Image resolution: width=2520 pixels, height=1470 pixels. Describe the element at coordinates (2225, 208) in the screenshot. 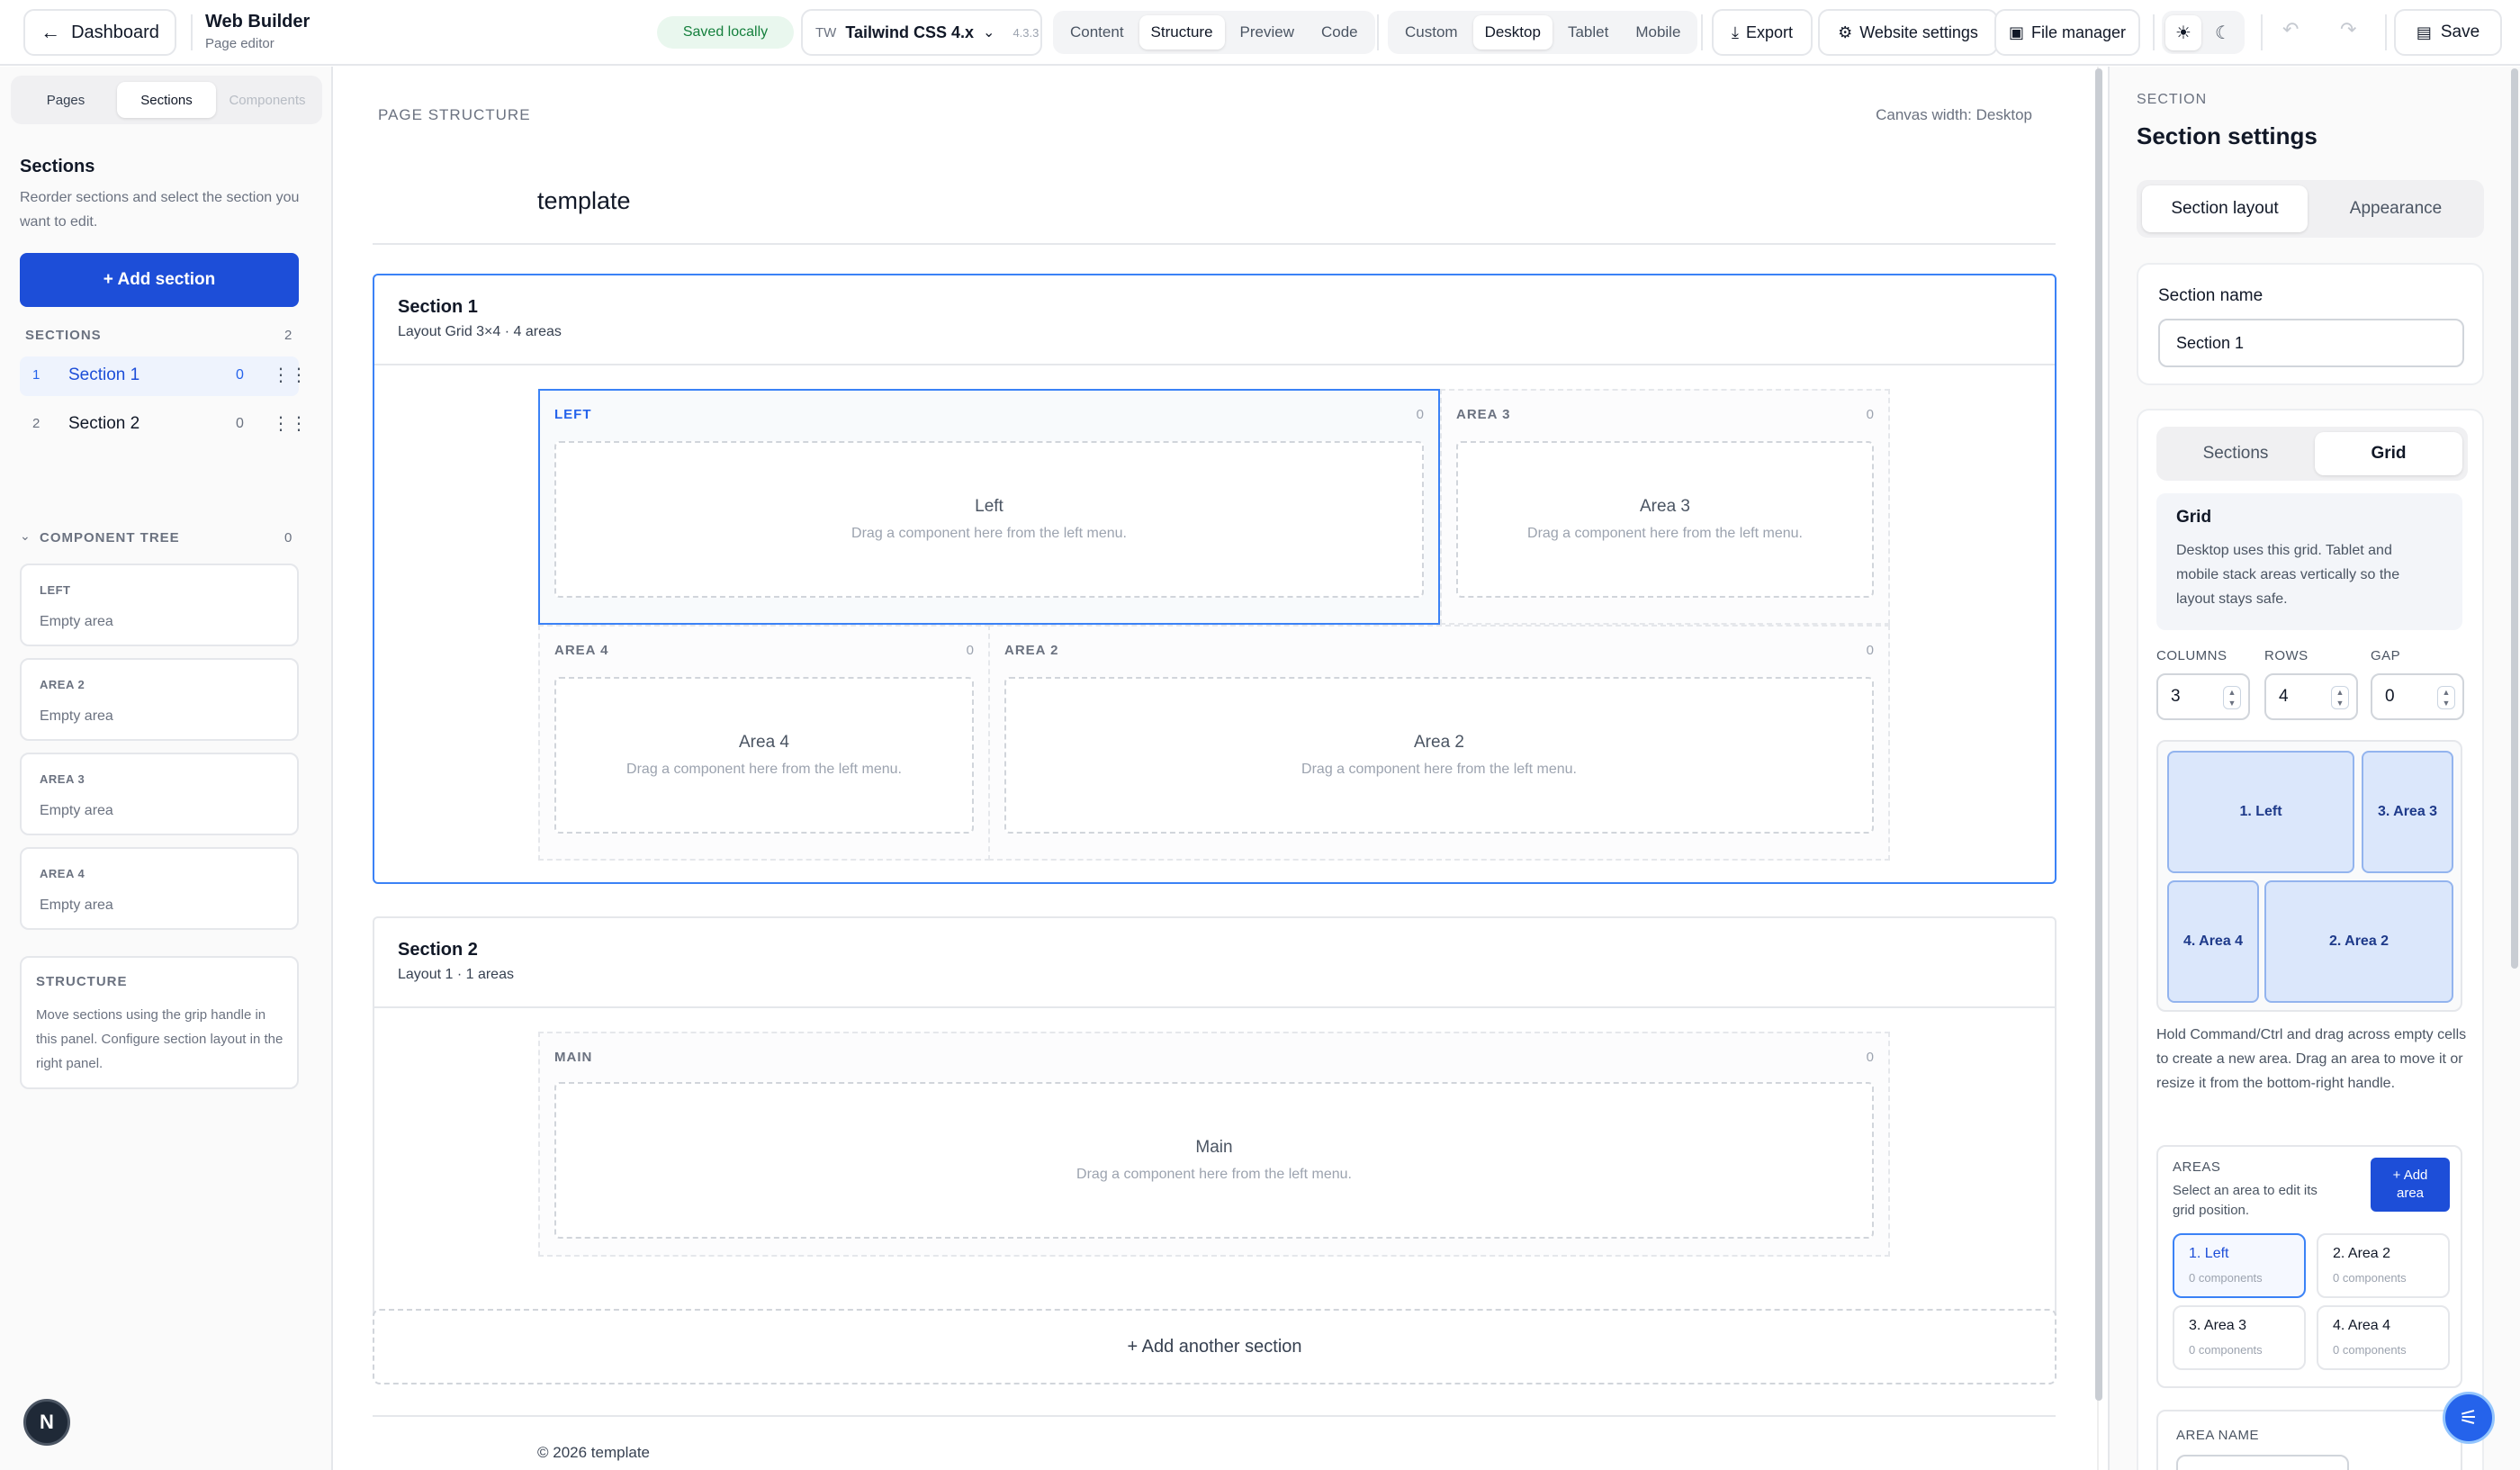

I see `tab-section-layout: Section layout` at that location.